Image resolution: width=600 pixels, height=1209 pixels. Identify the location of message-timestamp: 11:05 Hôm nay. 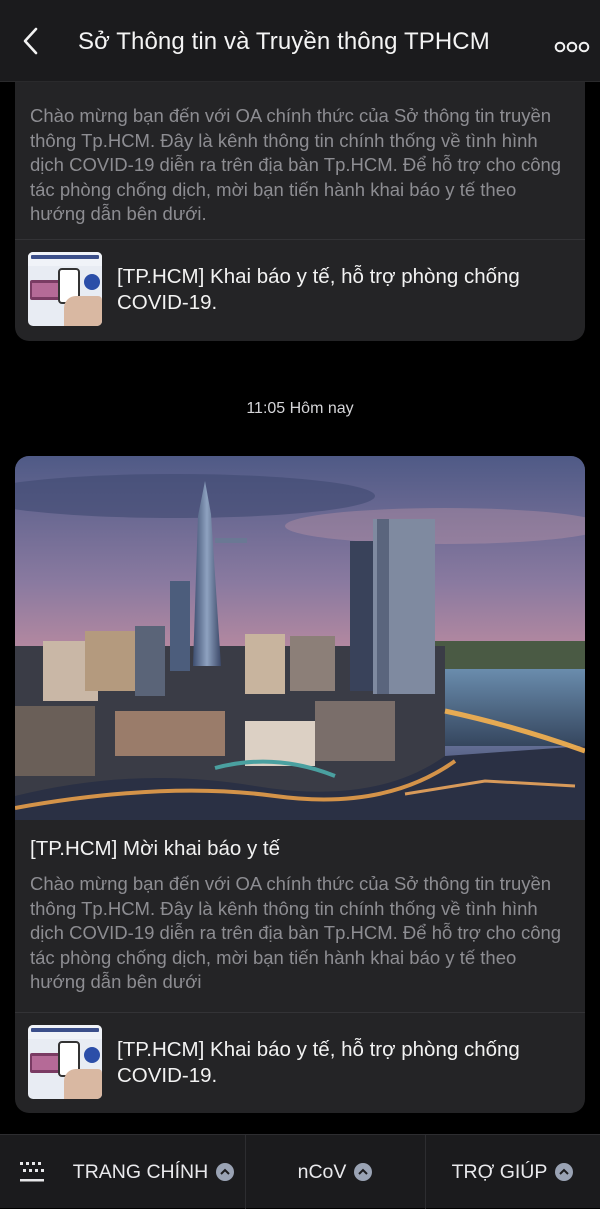
(300, 408).